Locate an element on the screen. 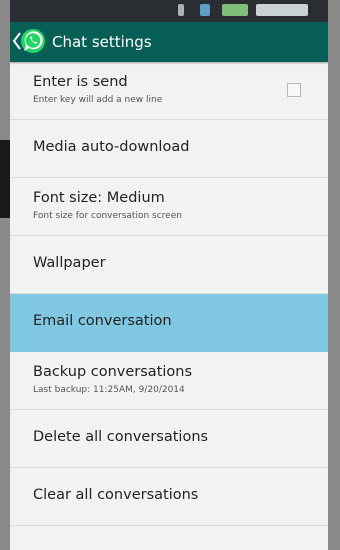 The width and height of the screenshot is (340, 550). app-bar: Chat settings is located at coordinates (169, 42).